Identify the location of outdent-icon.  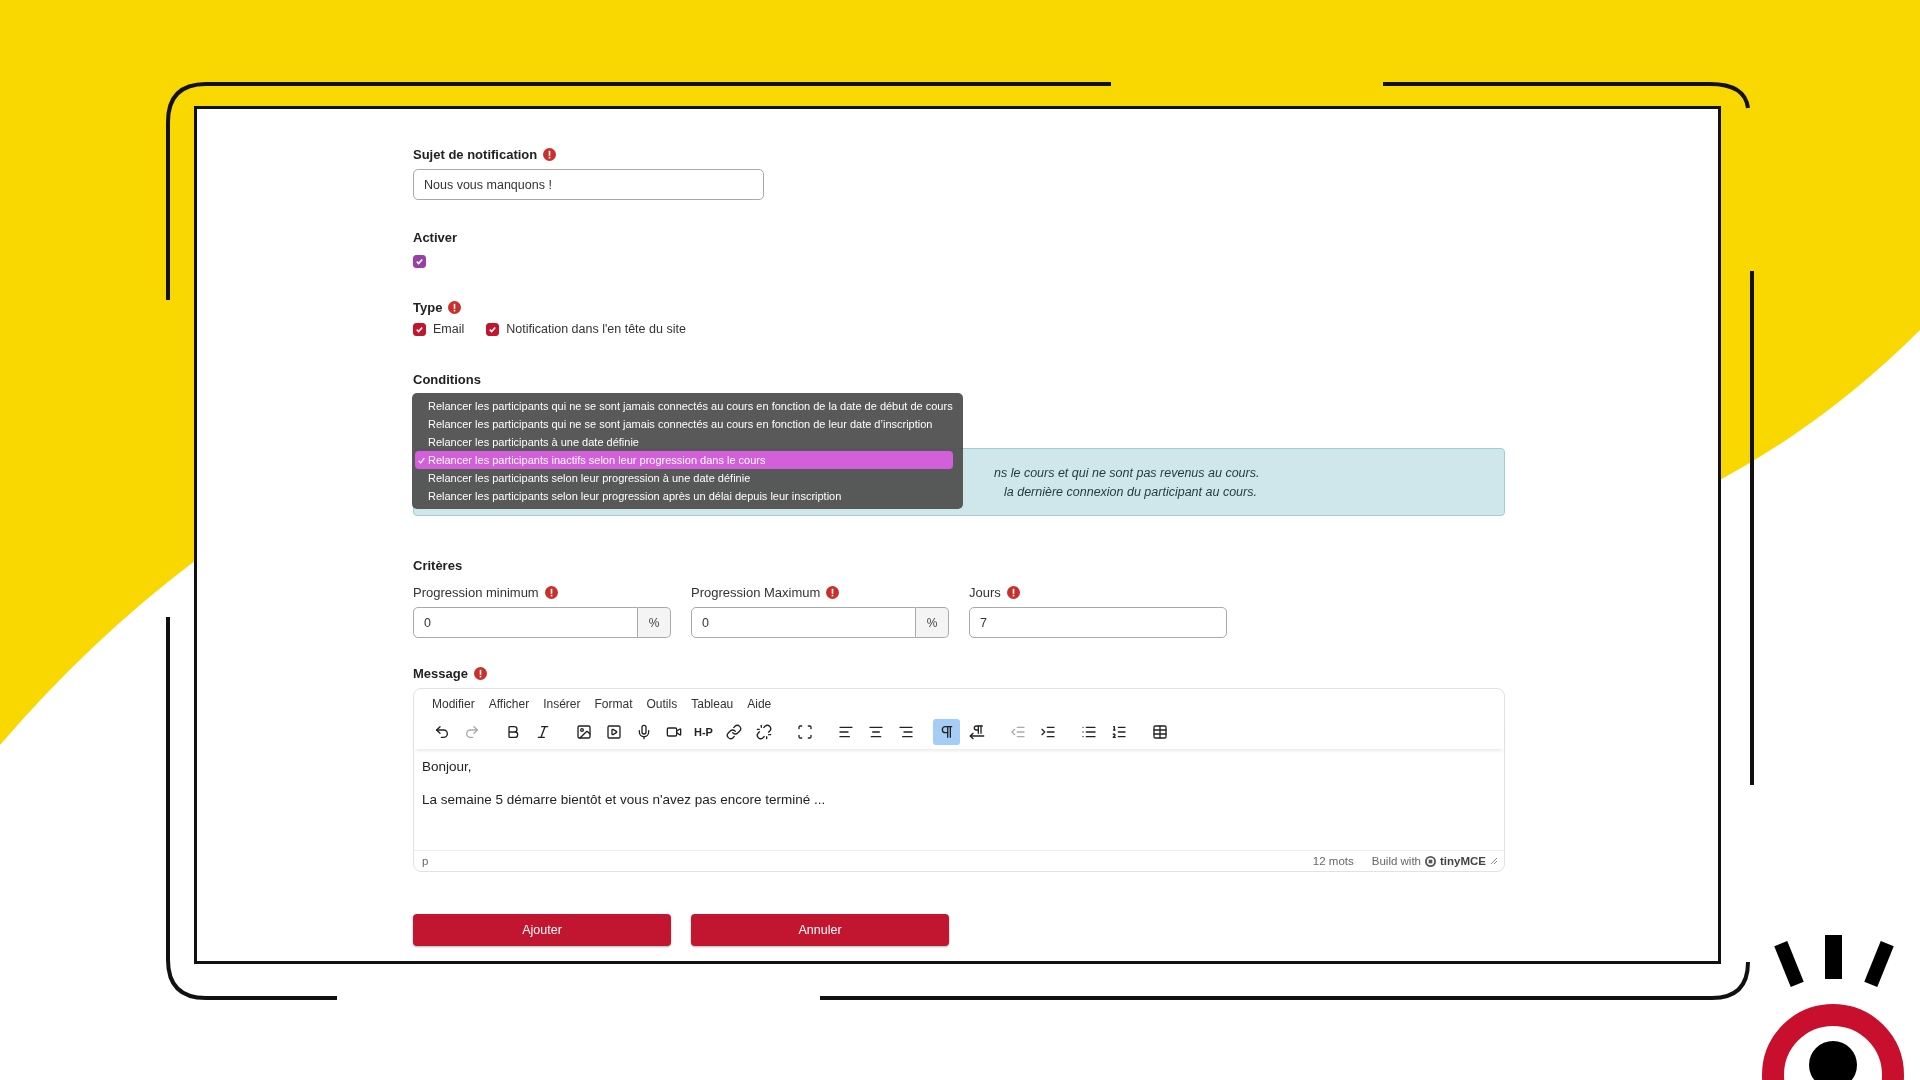
(1017, 732).